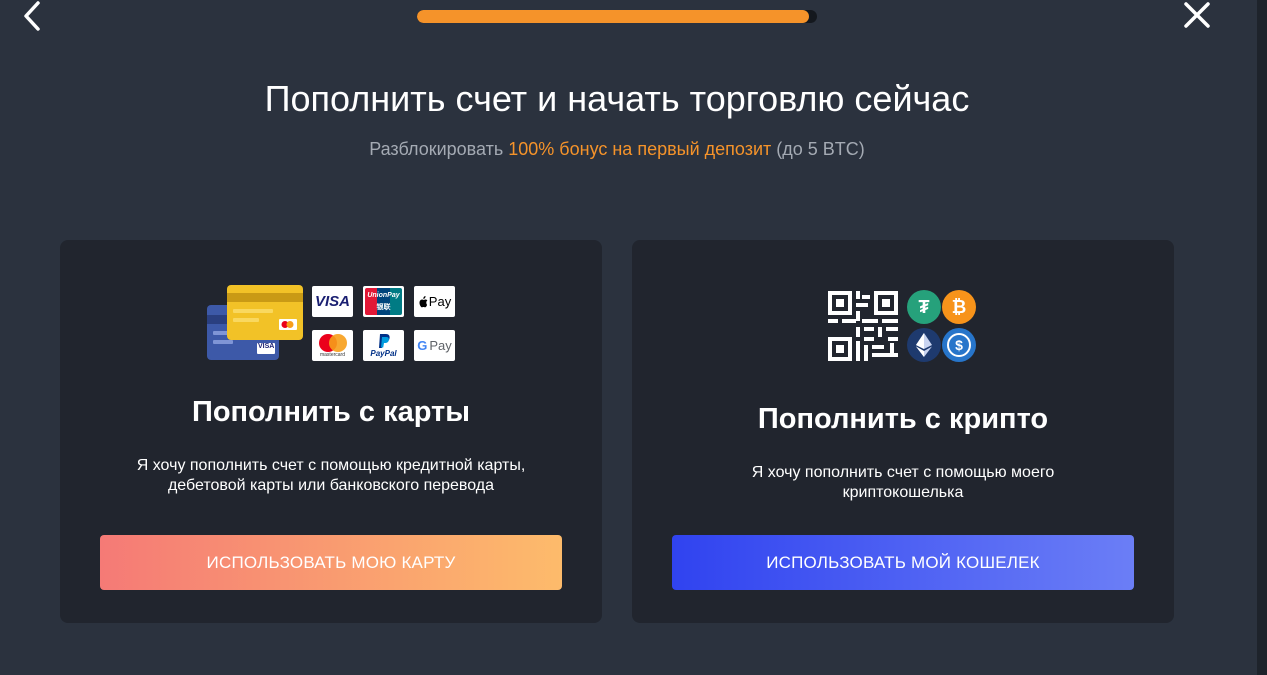 This screenshot has height=675, width=1267. What do you see at coordinates (255, 322) in the screenshot?
I see `credit-cards-icon` at bounding box center [255, 322].